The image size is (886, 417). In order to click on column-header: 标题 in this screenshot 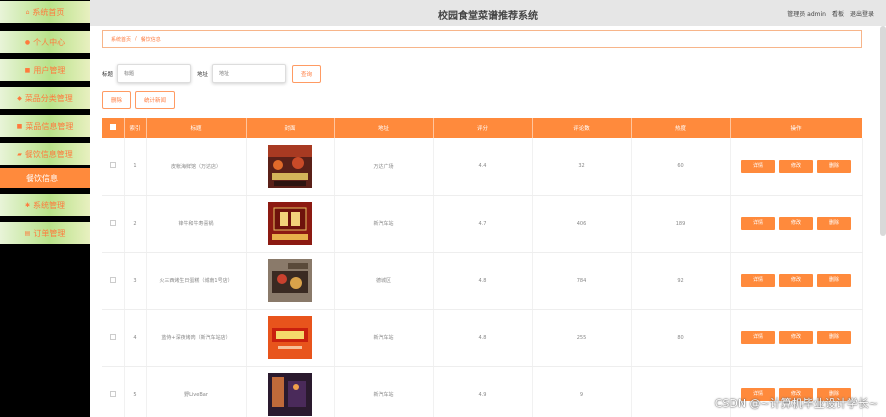, I will do `click(196, 128)`.